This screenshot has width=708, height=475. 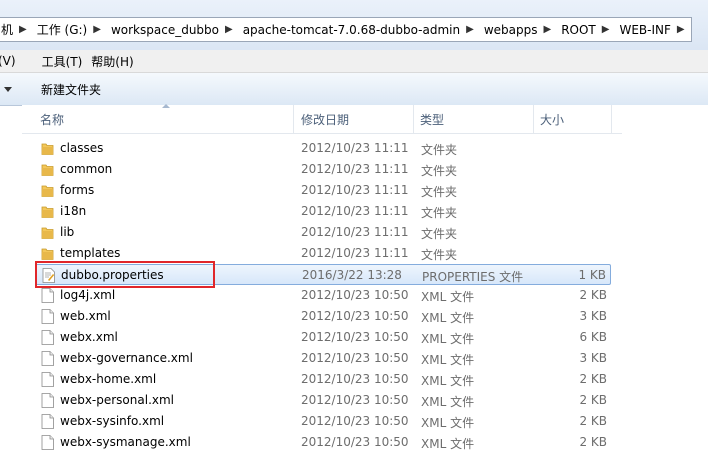 I want to click on file-row: i18n 2012/10/23 11:11 文件夹, so click(x=323, y=211).